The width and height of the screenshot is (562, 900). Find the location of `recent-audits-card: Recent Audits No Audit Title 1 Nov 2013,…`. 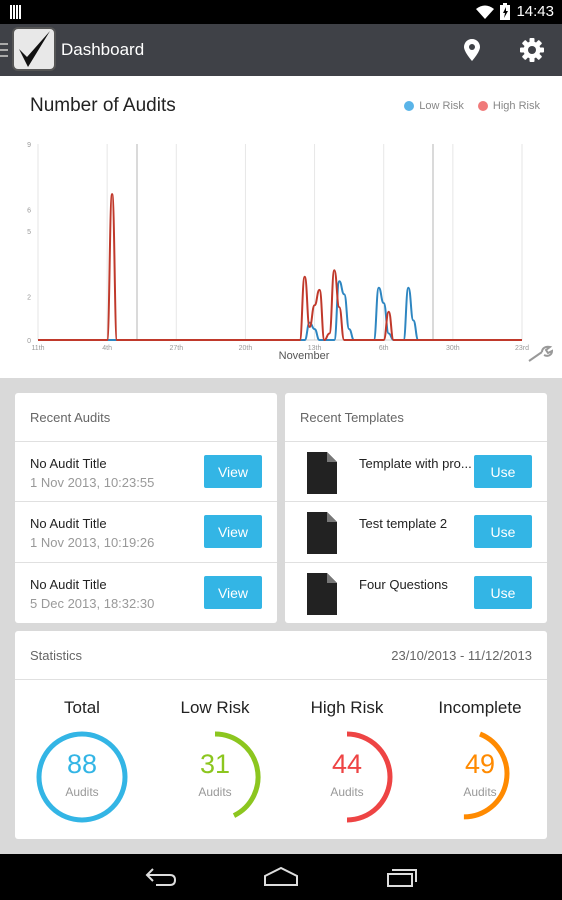

recent-audits-card: Recent Audits No Audit Title 1 Nov 2013,… is located at coordinates (146, 508).